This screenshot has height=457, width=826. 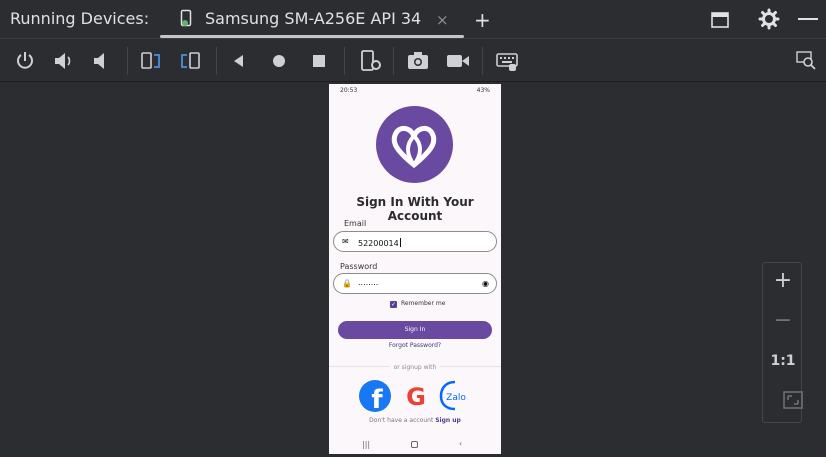 What do you see at coordinates (239, 61) in the screenshot?
I see `back-icon` at bounding box center [239, 61].